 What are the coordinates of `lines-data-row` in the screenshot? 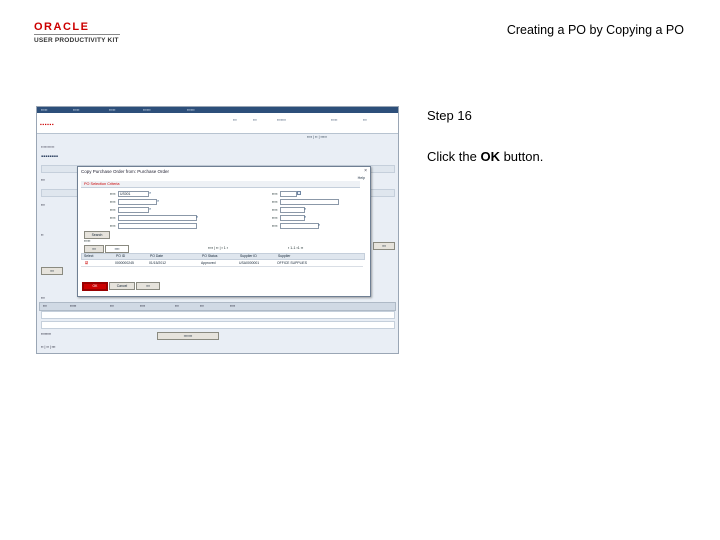 It's located at (218, 325).